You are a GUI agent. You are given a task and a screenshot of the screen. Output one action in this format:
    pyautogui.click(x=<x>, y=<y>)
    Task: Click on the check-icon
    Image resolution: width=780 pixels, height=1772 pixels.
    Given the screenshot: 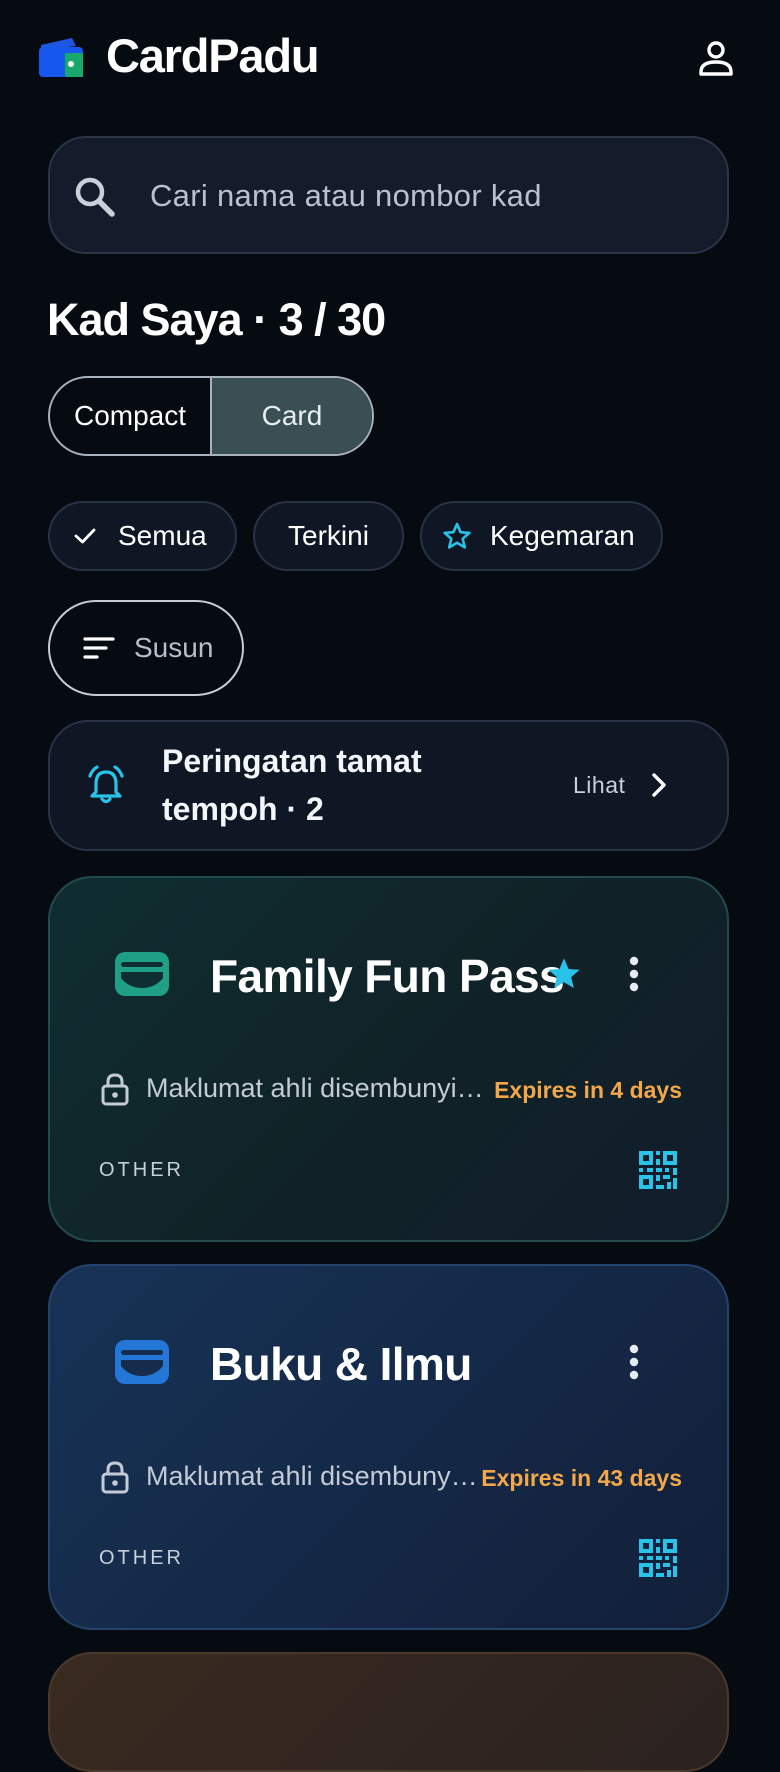 What is the action you would take?
    pyautogui.click(x=85, y=536)
    